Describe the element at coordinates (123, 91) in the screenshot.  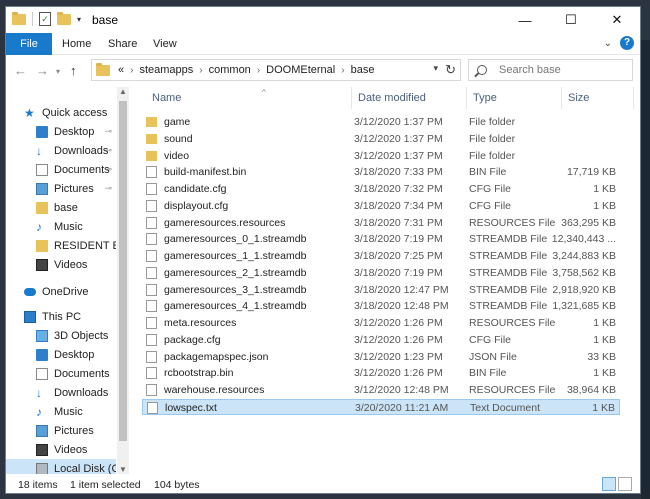
I see `scroll-up-icon: ▲` at that location.